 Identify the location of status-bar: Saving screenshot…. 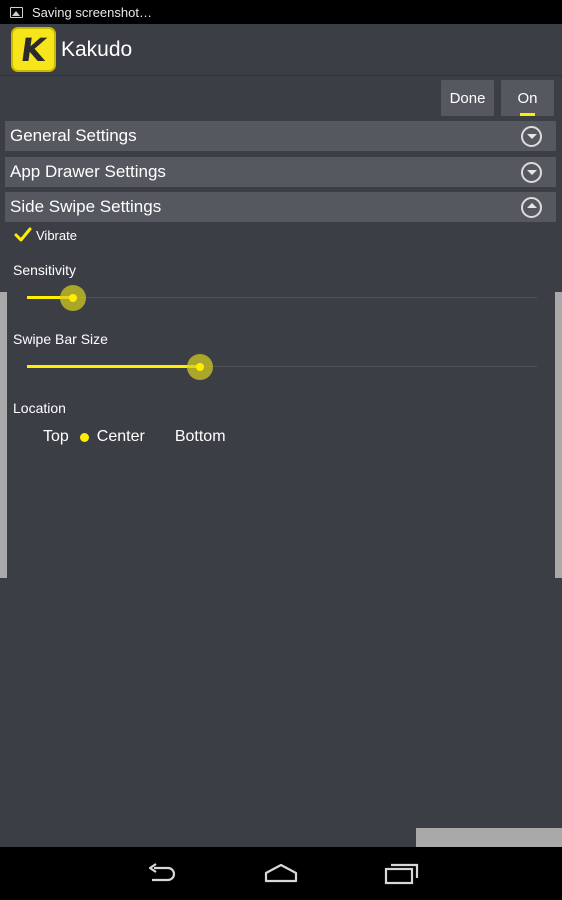
(281, 12).